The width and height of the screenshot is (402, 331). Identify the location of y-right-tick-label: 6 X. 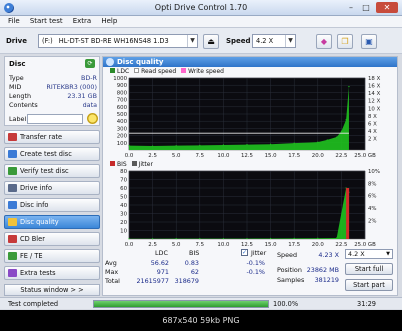
(372, 124).